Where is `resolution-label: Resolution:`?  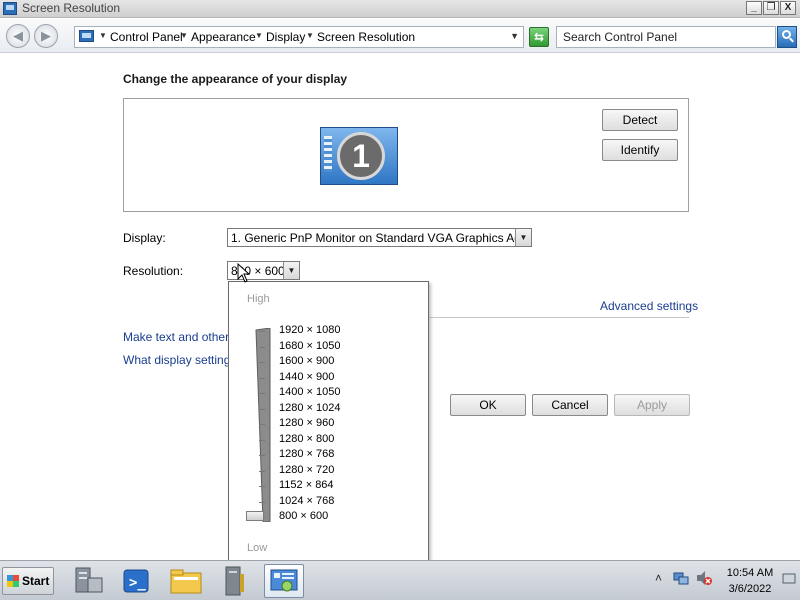
resolution-label: Resolution: is located at coordinates (153, 271).